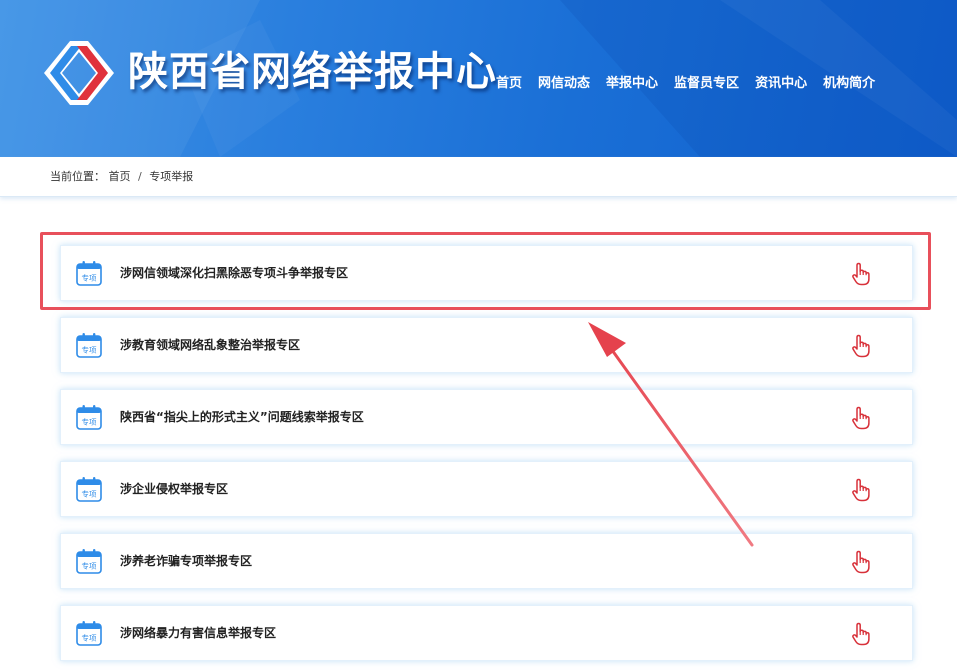  I want to click on nav-about: 机构简介, so click(849, 84).